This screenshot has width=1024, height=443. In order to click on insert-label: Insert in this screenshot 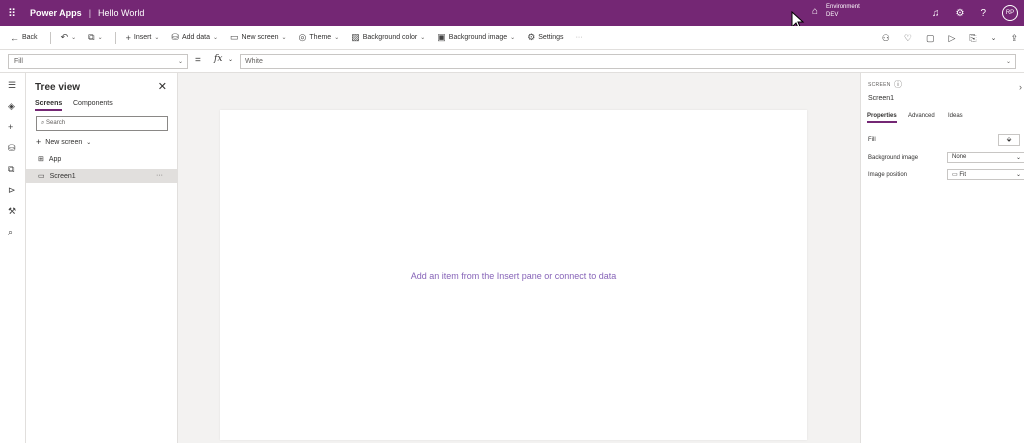, I will do `click(142, 37)`.